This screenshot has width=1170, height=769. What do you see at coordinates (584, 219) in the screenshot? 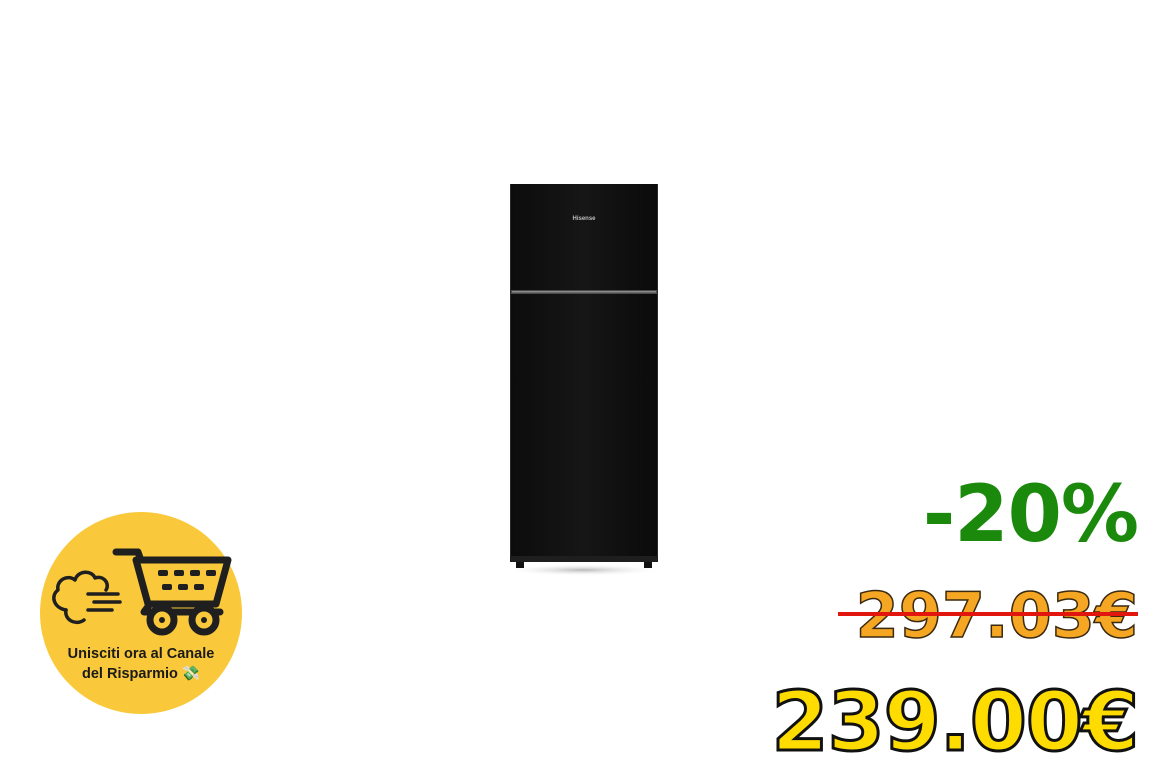
I see `fridge-brand-label: Hisense` at bounding box center [584, 219].